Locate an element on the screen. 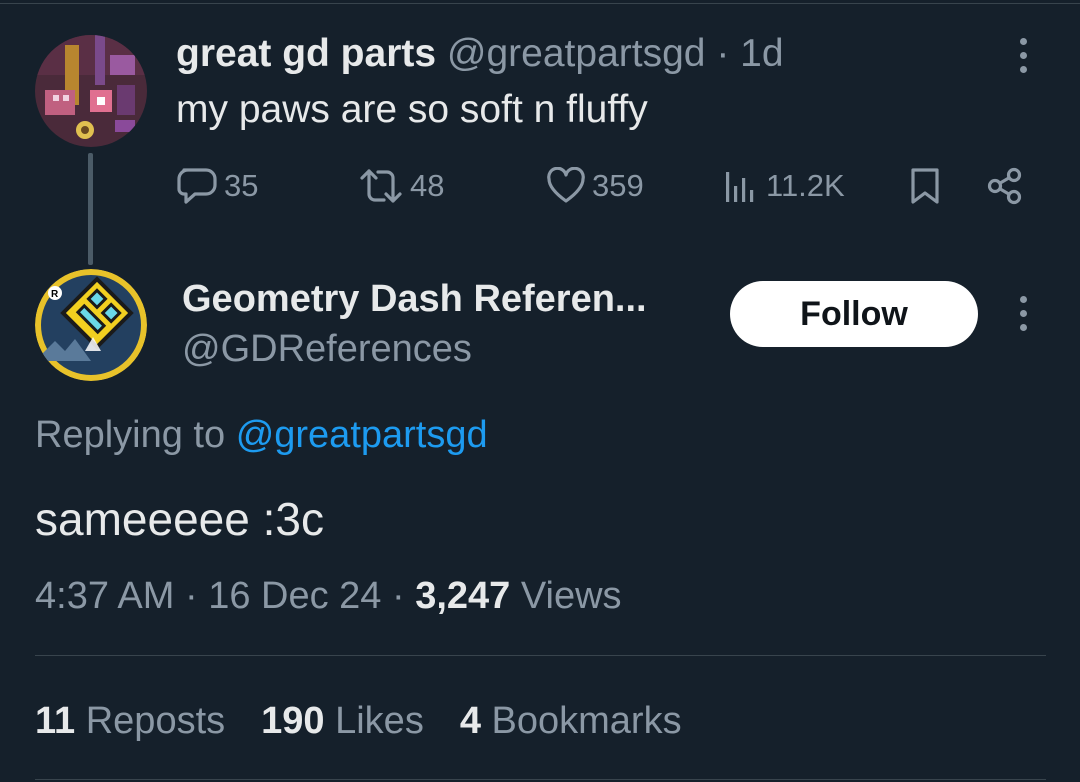  bookmarks-stat-count: 4 is located at coordinates (470, 721).